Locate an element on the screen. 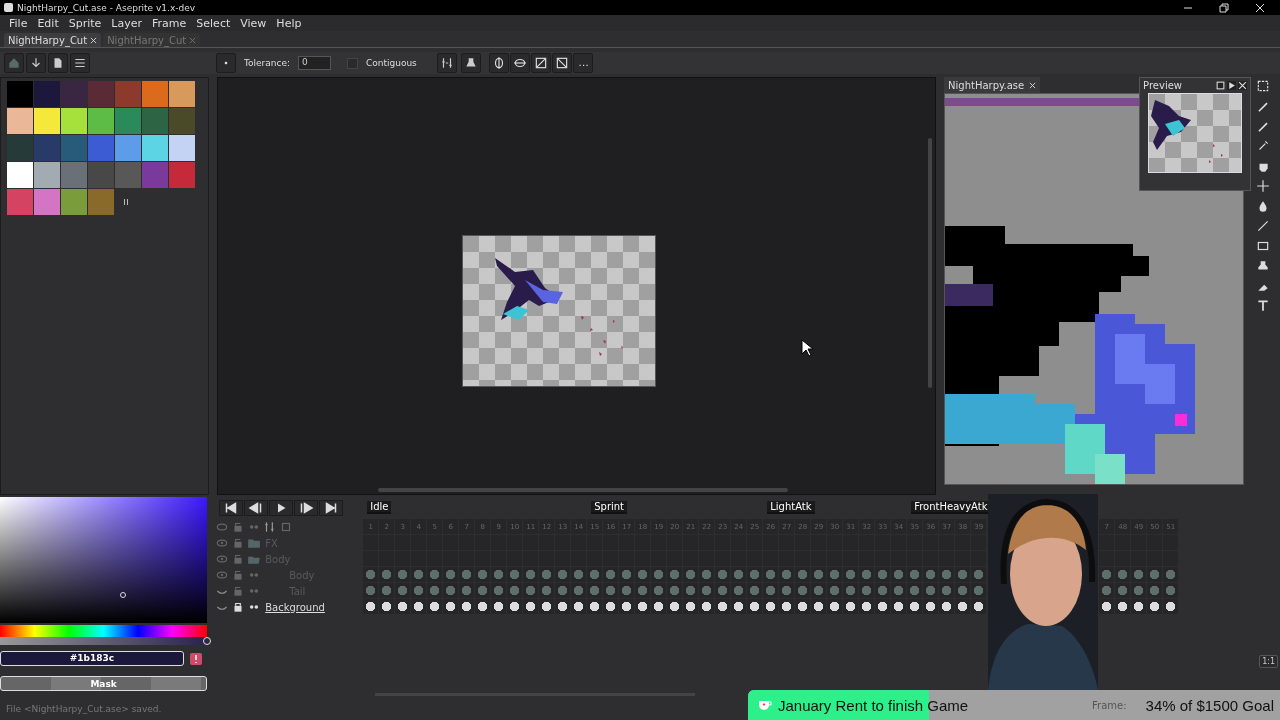 This screenshot has width=1280, height=720. tolerance-field: 0 is located at coordinates (314, 63).